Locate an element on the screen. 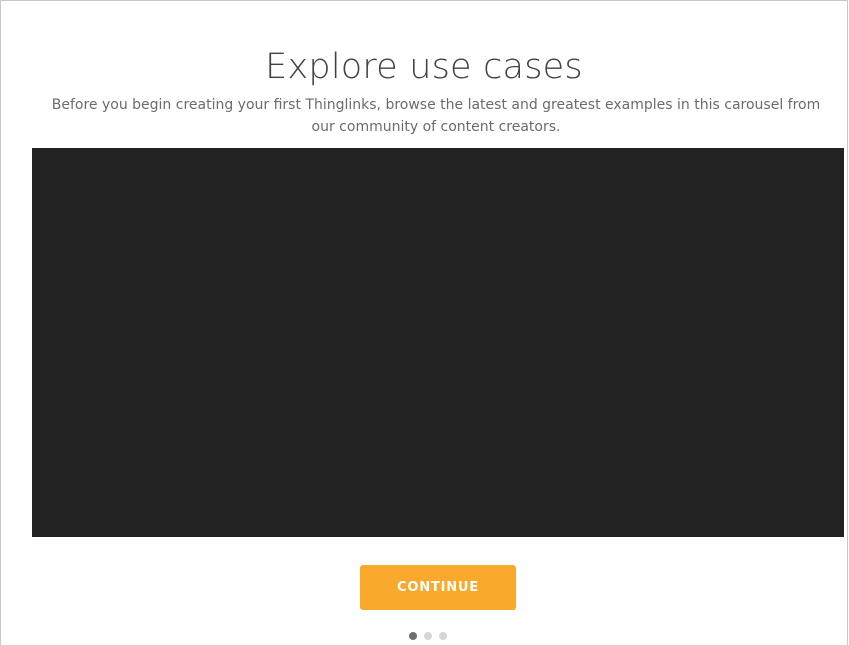 This screenshot has height=645, width=849. carousel-pagination is located at coordinates (428, 636).